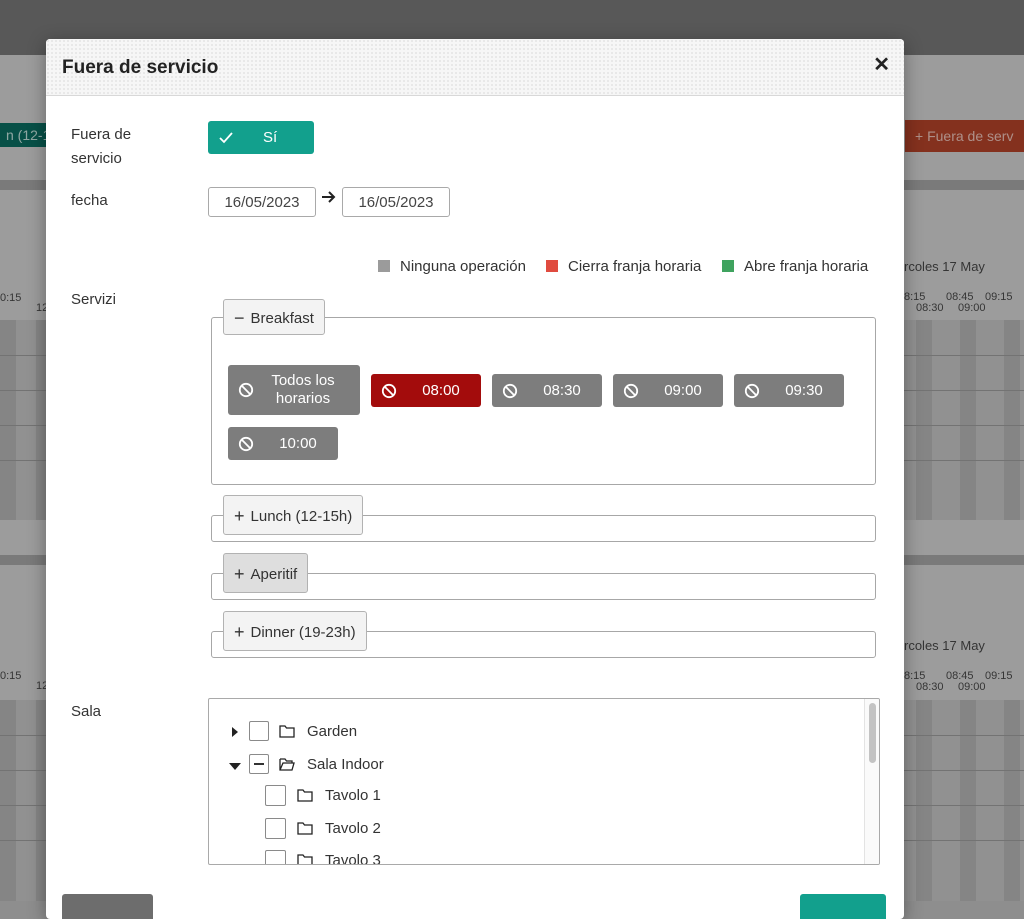  I want to click on service-name: Dinner (19-23h), so click(303, 632).